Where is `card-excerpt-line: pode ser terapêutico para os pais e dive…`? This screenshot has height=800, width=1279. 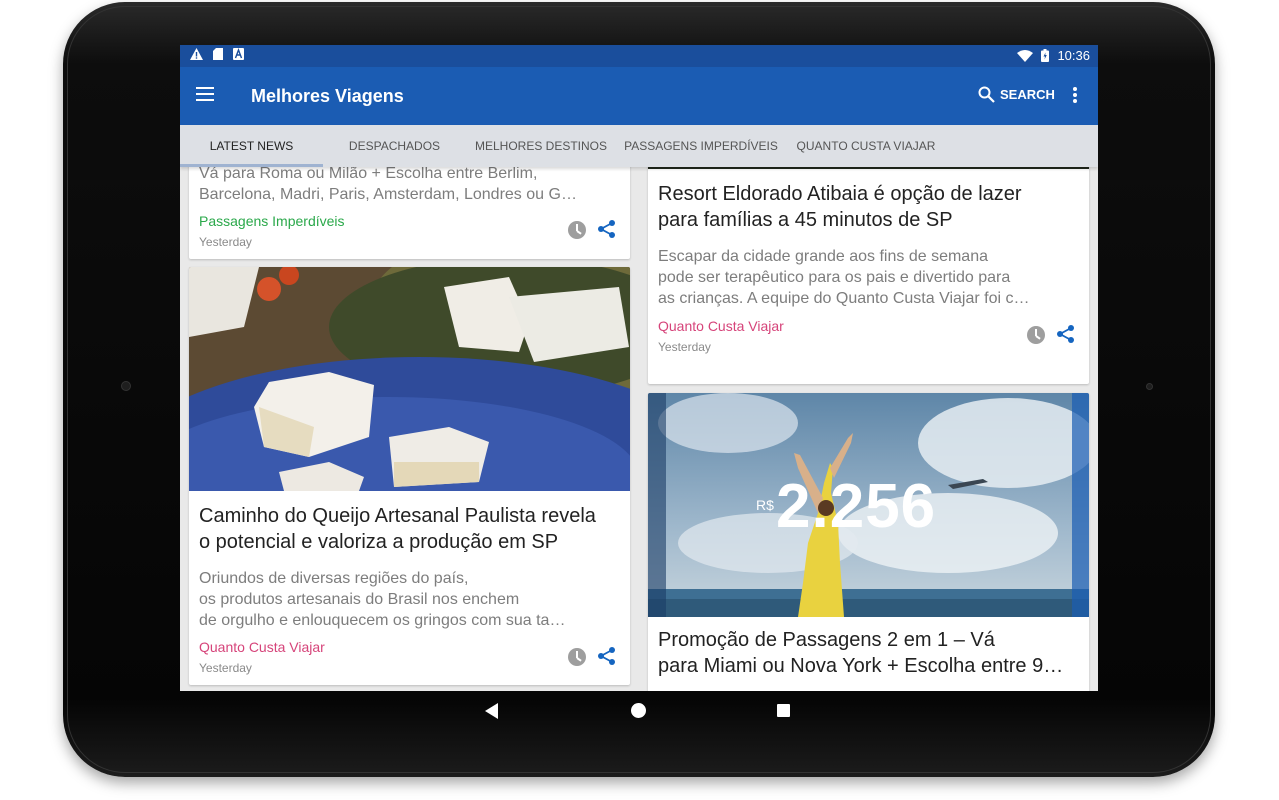 card-excerpt-line: pode ser terapêutico para os pais e dive… is located at coordinates (834, 277).